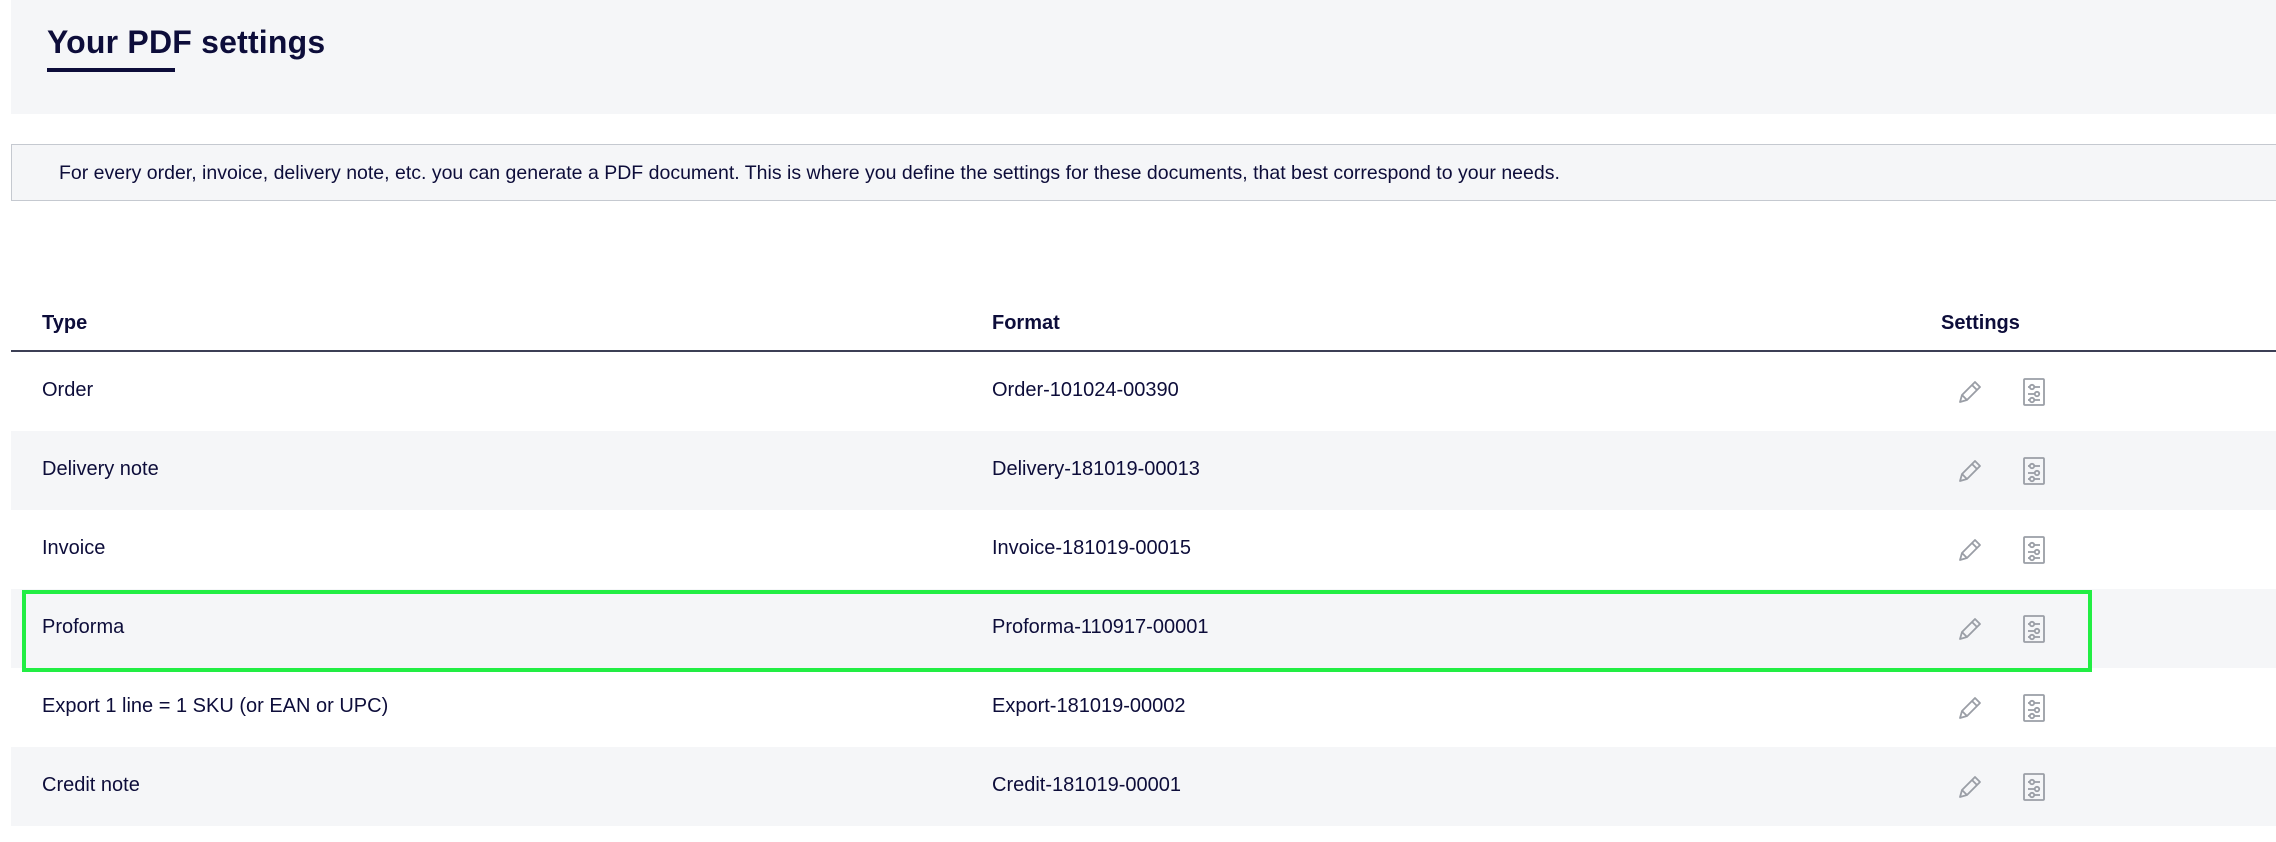 The image size is (2276, 842). I want to click on row-format: Order-101024-00390, so click(1085, 390).